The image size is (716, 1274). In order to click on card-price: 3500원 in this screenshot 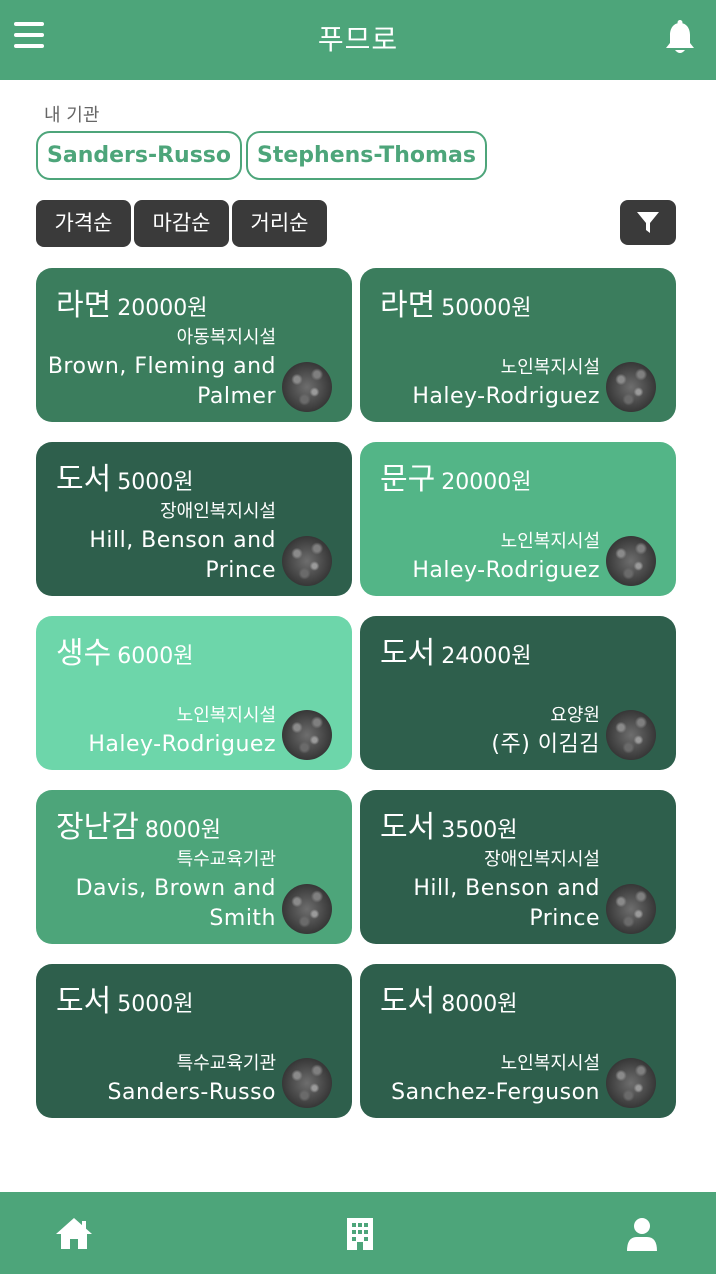, I will do `click(479, 830)`.